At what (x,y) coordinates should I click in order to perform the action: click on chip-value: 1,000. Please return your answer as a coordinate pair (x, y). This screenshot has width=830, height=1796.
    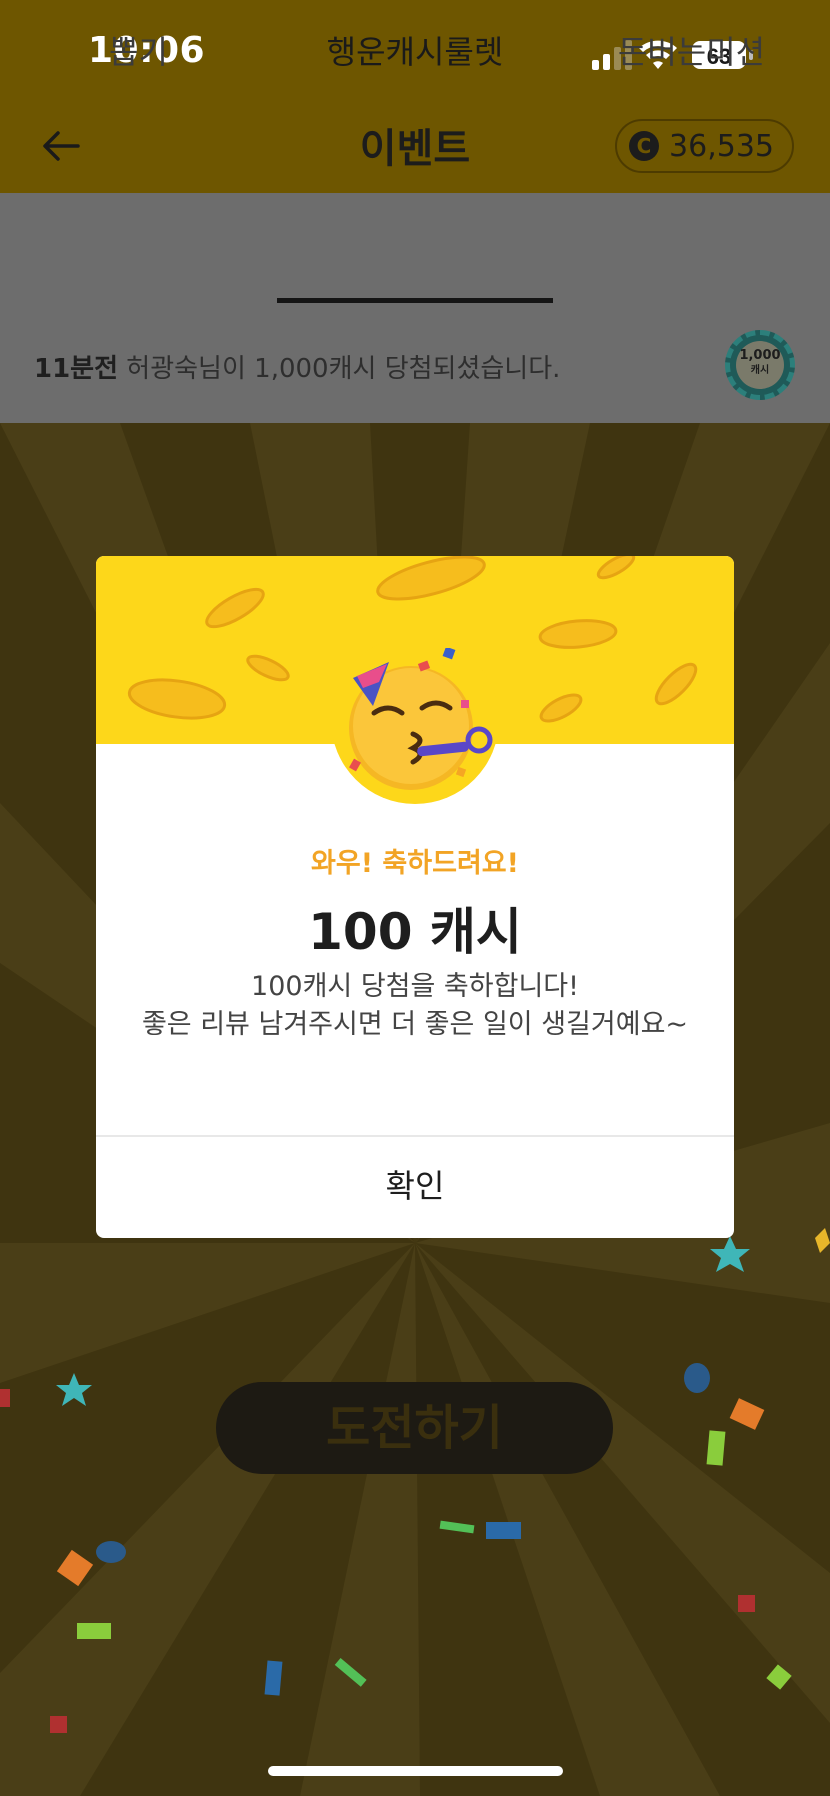
    Looking at the image, I should click on (760, 355).